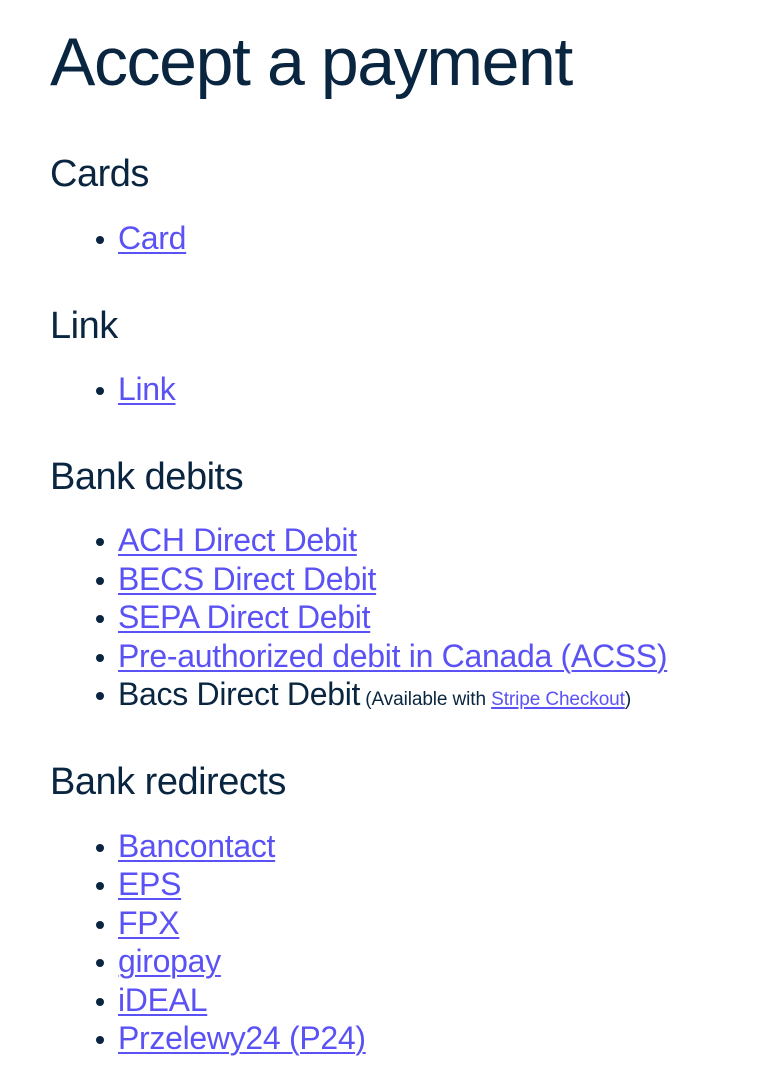 Image resolution: width=766 pixels, height=1079 pixels. Describe the element at coordinates (239, 694) in the screenshot. I see `payment-method-label-bacs-direct-debit: Bacs Direct Debit` at that location.